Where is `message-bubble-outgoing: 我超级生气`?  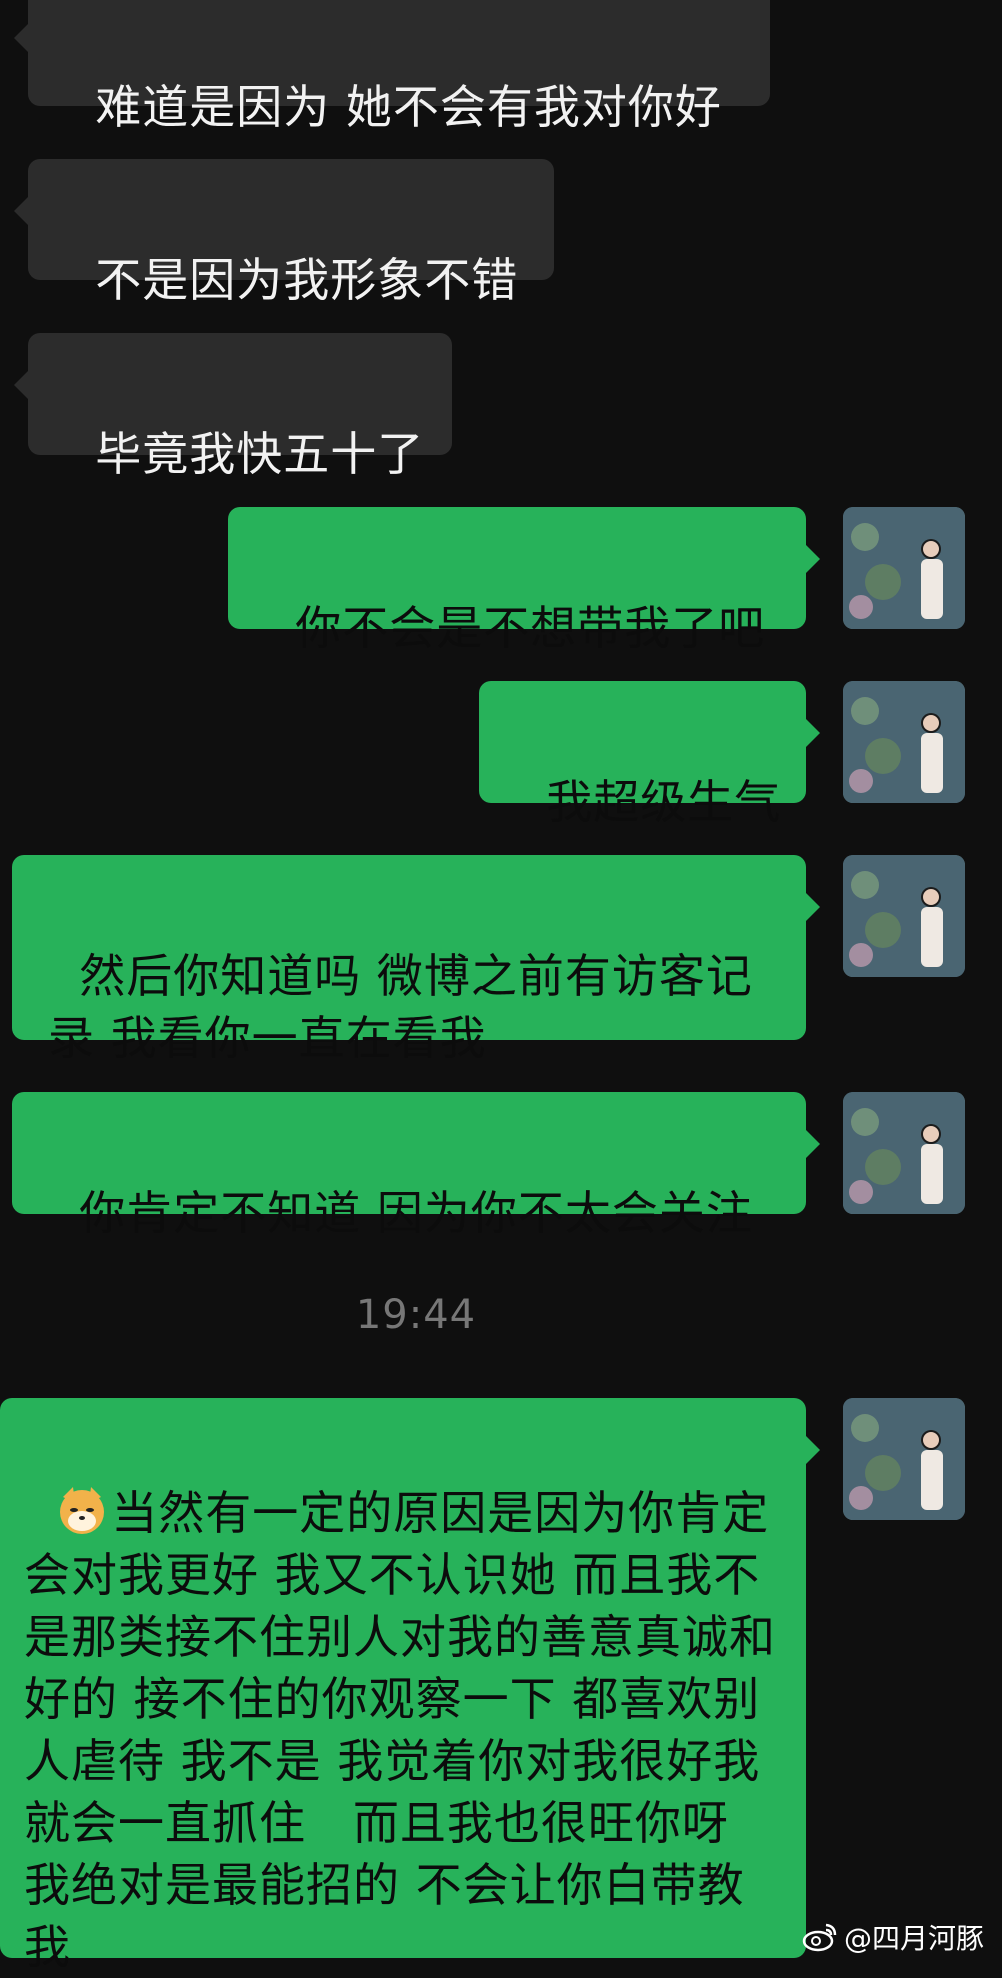 message-bubble-outgoing: 我超级生气 is located at coordinates (649, 755).